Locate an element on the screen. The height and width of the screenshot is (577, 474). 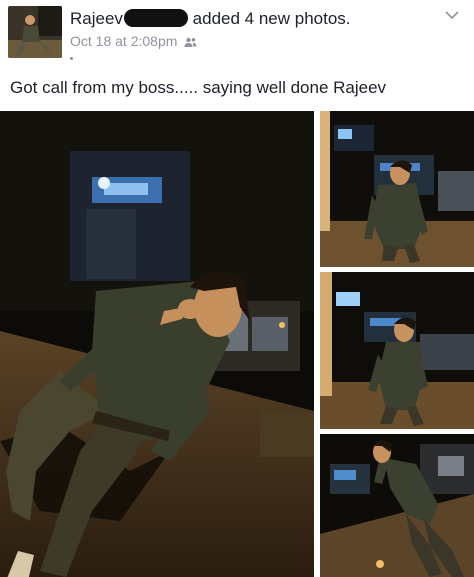
author-line: Rajeev added 4 new photos. is located at coordinates (210, 19).